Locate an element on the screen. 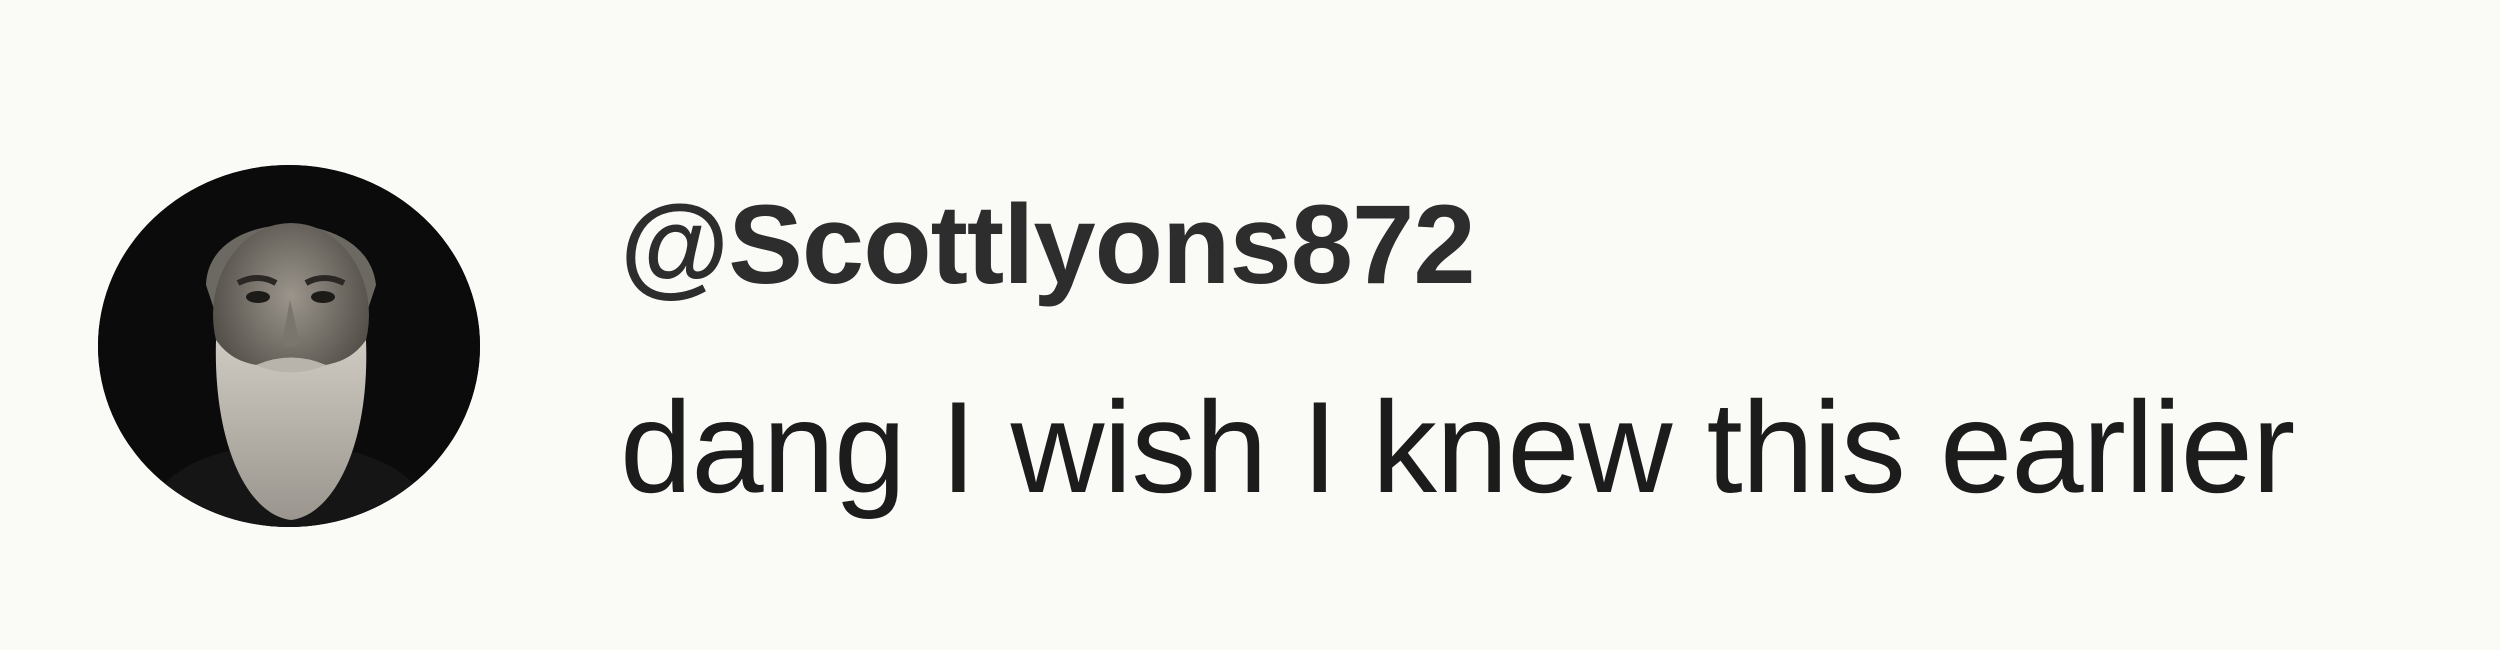 This screenshot has height=650, width=2500. avatar is located at coordinates (289, 346).